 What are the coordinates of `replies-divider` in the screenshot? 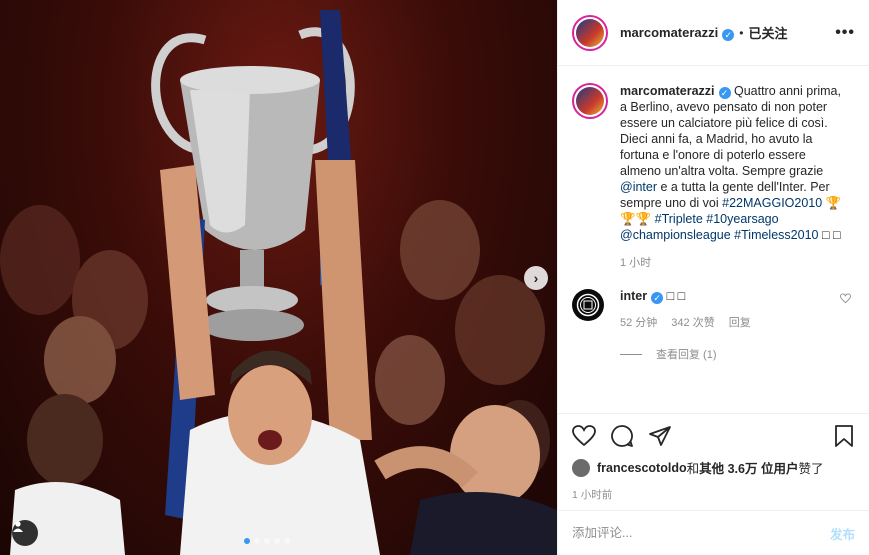 It's located at (631, 354).